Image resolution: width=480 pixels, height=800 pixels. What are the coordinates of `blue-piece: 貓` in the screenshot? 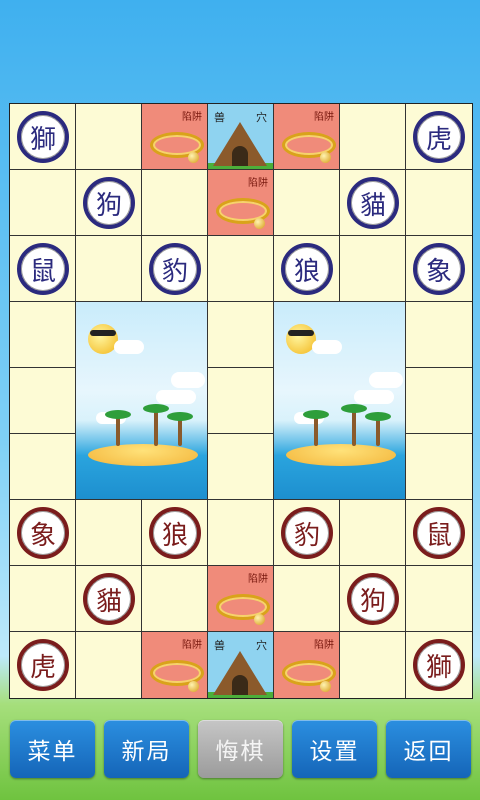 It's located at (373, 203).